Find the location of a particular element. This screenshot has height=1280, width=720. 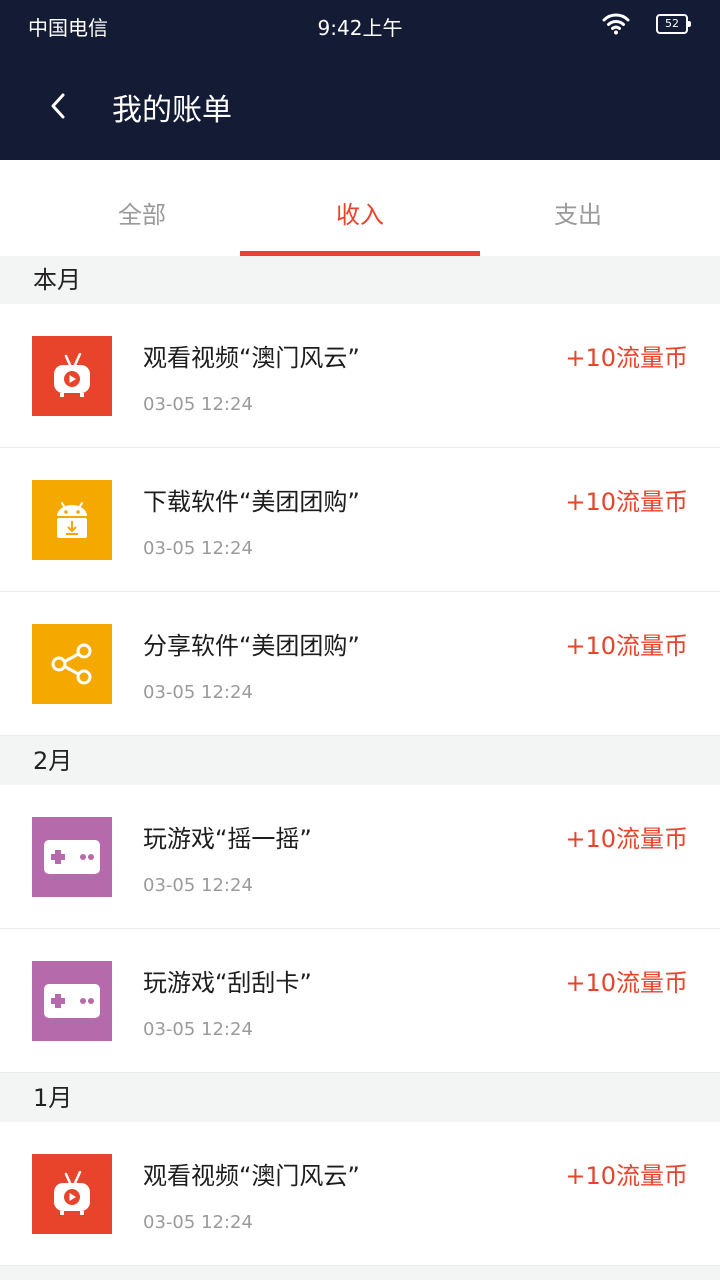

app-header: 中国电信 9:42上午 52 我的账单 is located at coordinates (360, 80).